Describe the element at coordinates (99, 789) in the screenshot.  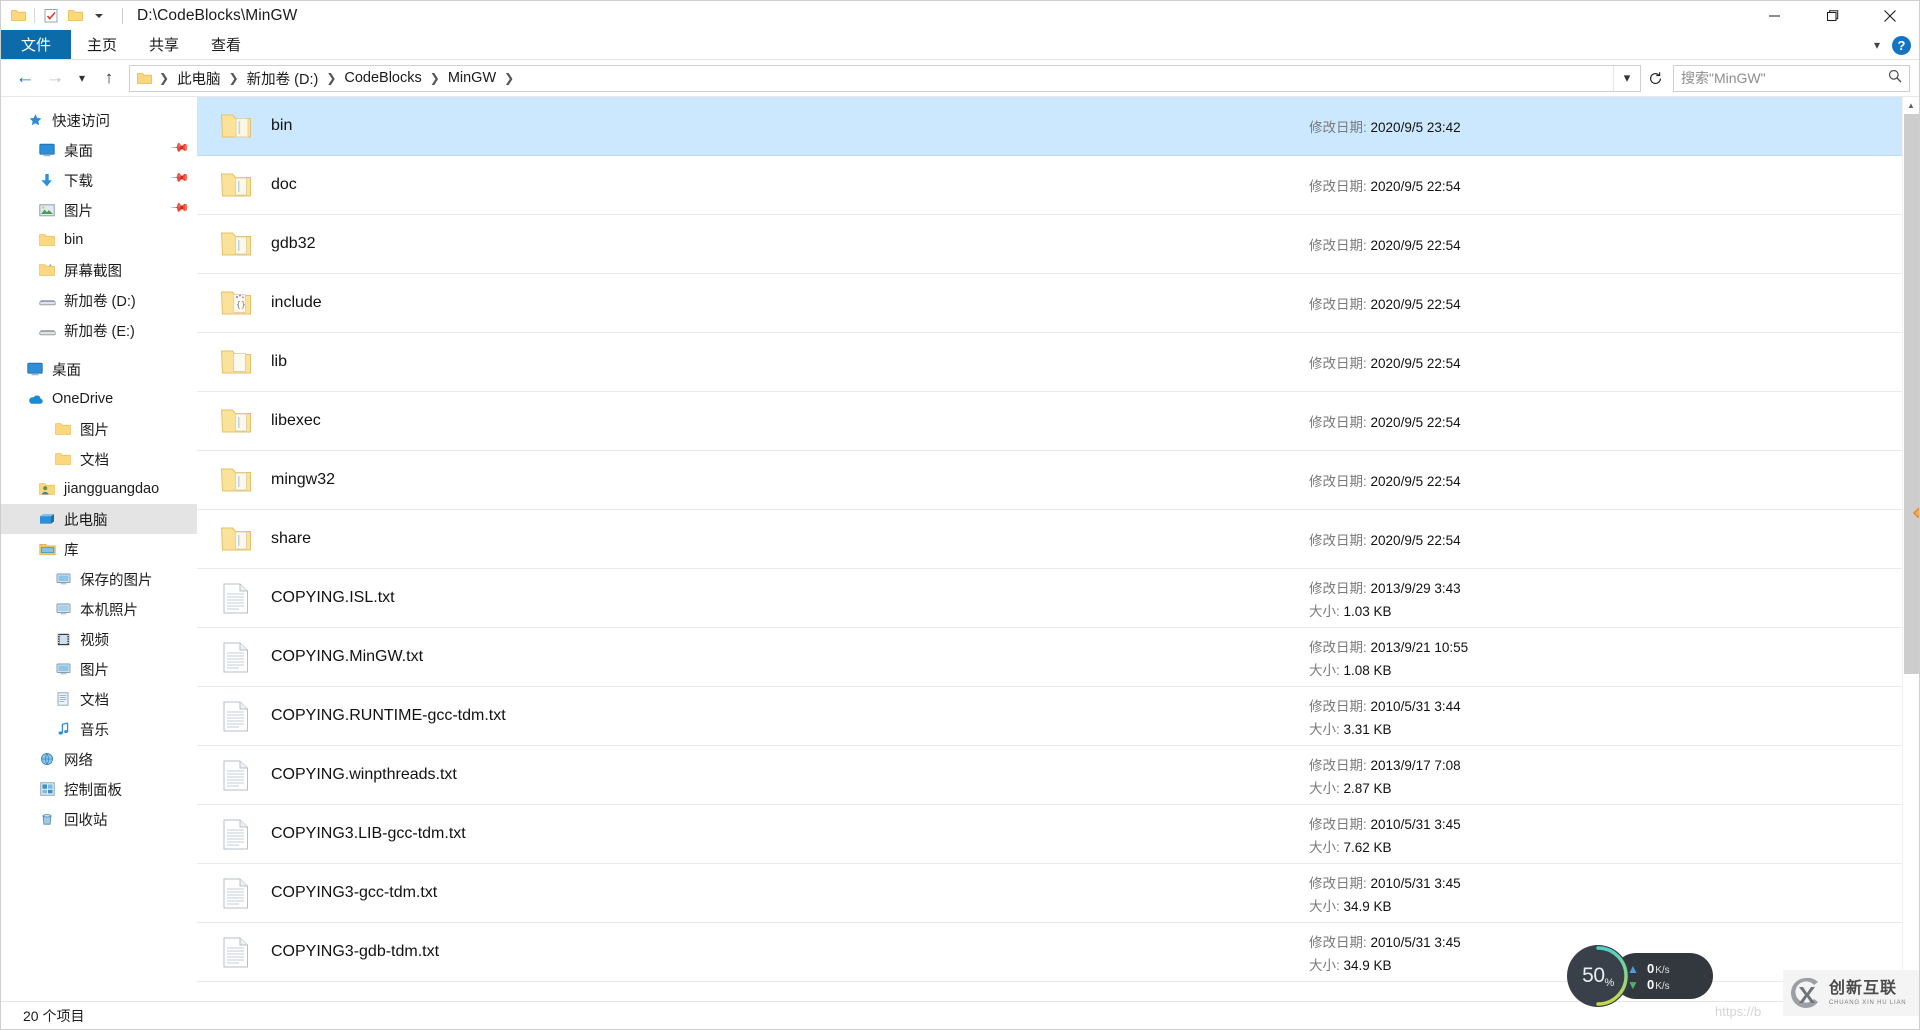
I see `sidebar-item-control-panel: 控制面板` at that location.